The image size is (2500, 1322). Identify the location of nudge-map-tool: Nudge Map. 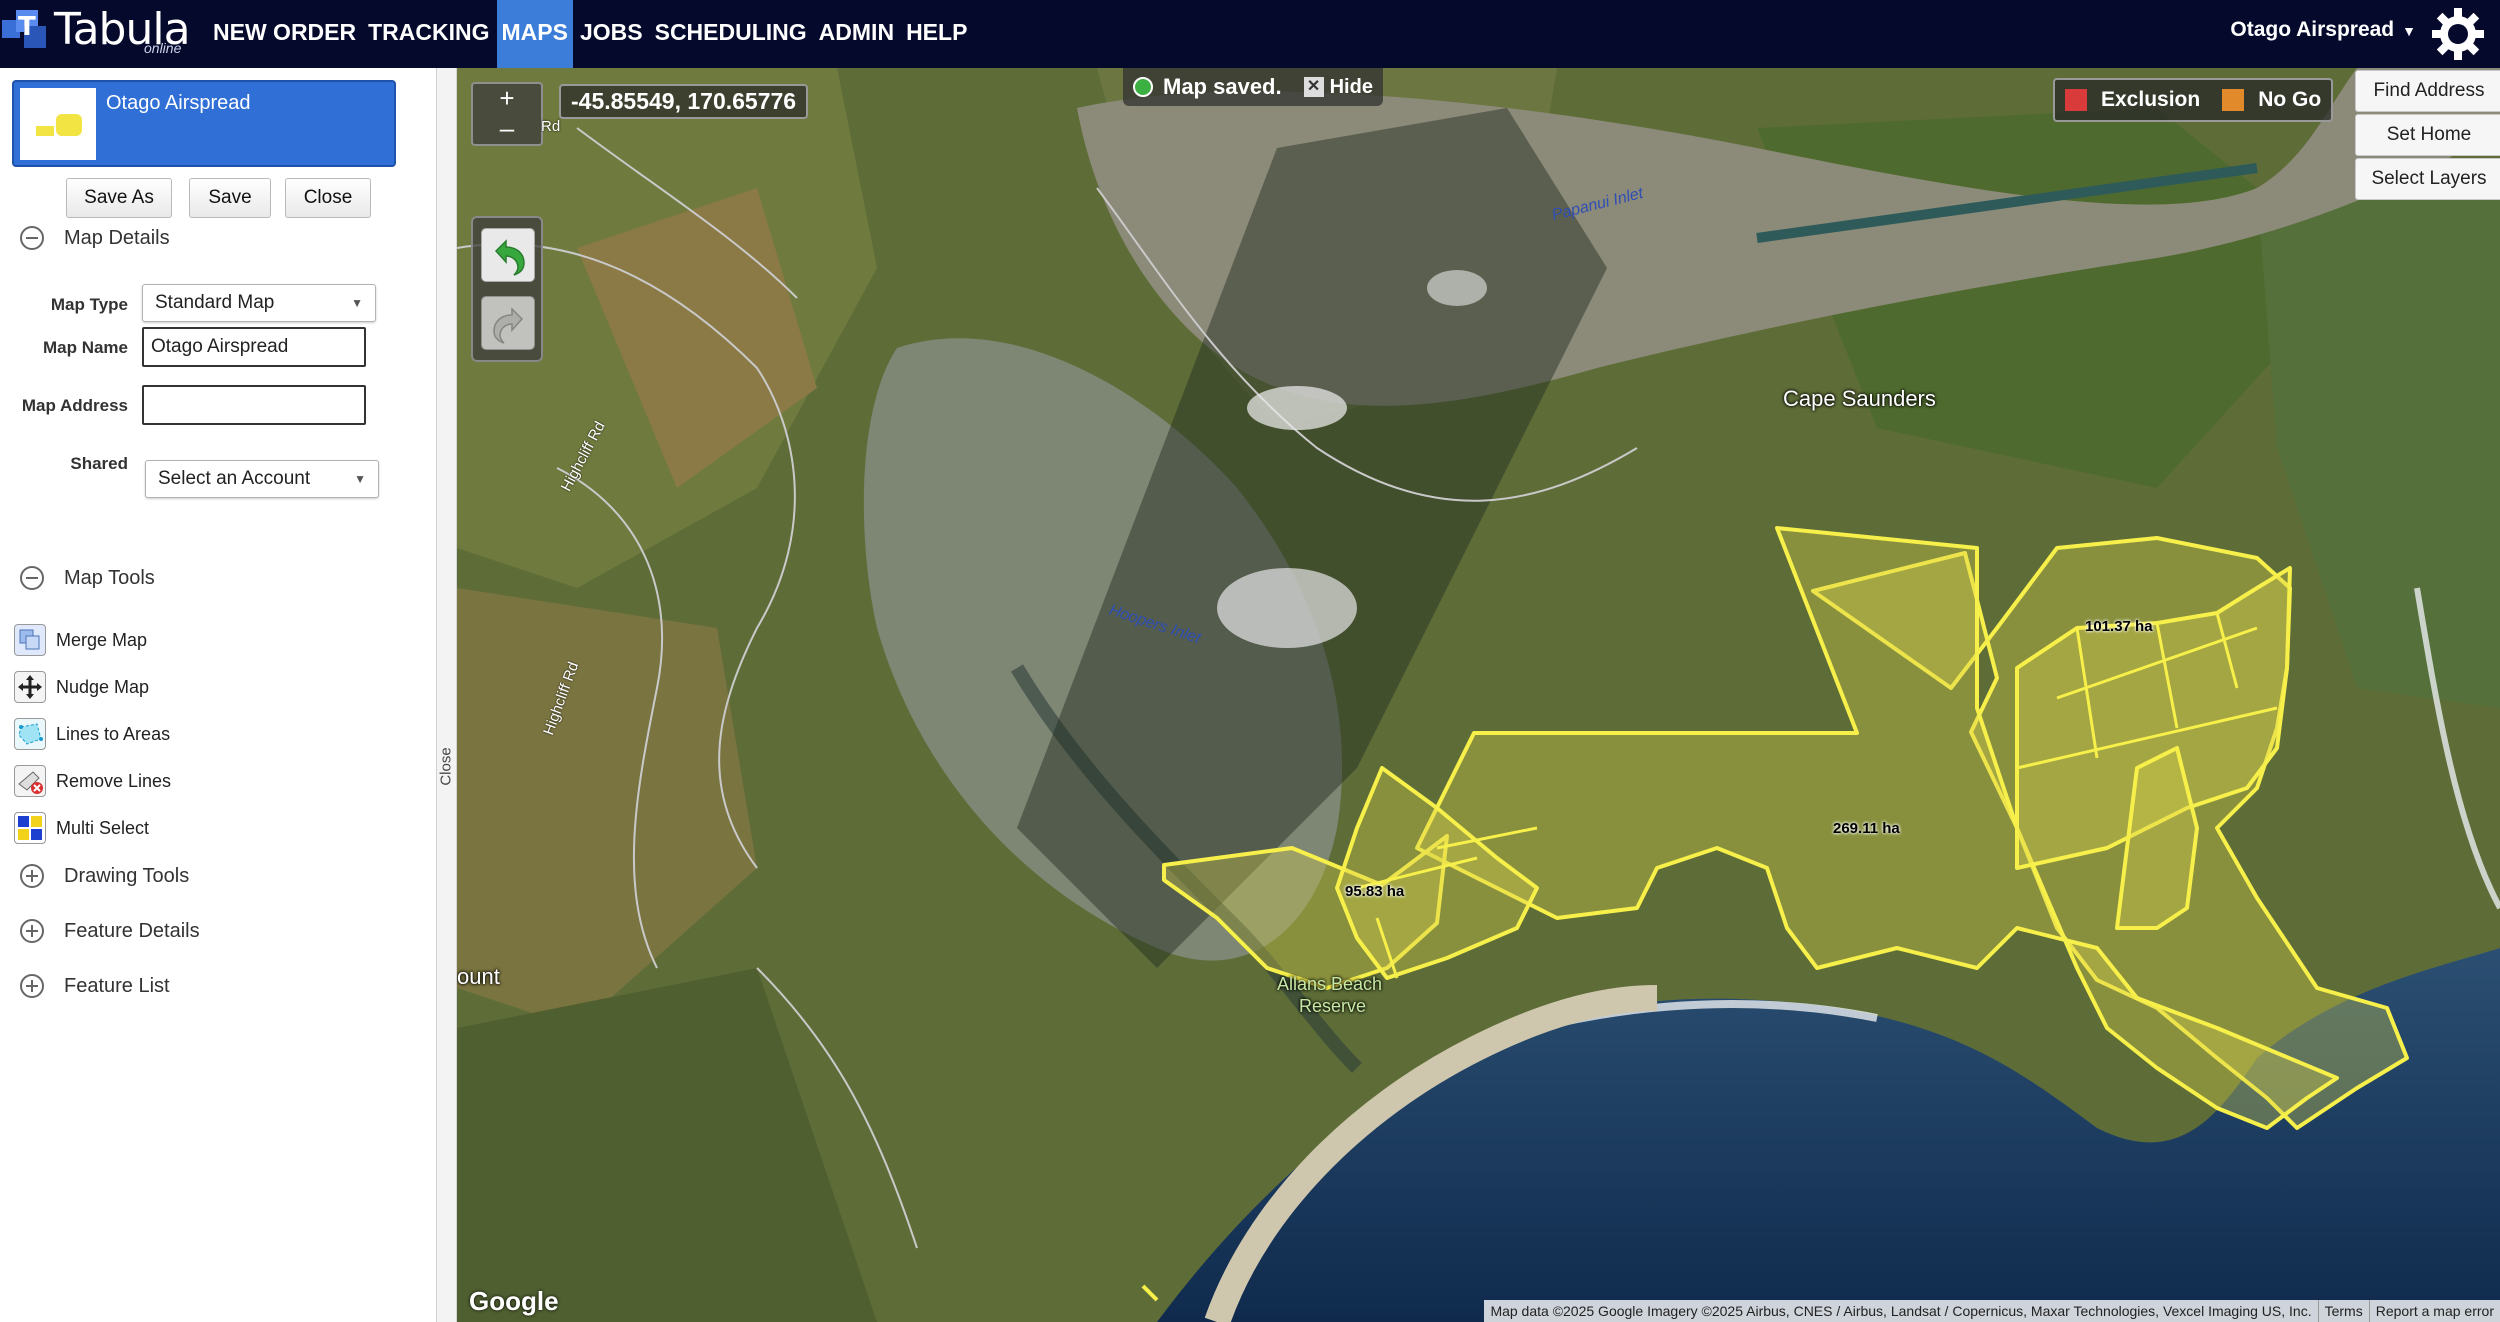
(81, 687).